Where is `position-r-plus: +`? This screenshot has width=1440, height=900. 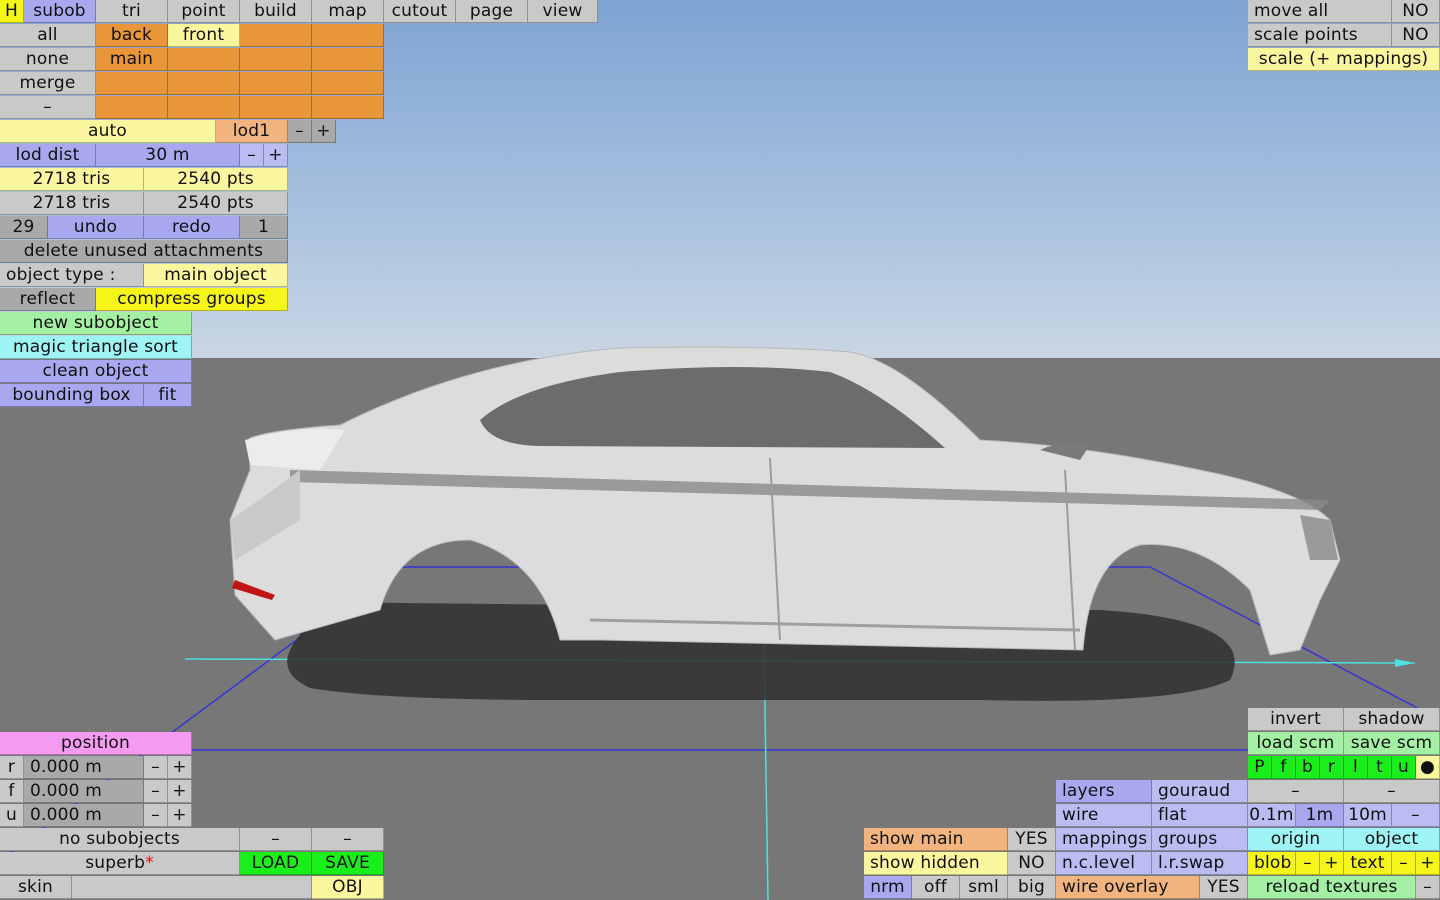
position-r-plus: + is located at coordinates (180, 767).